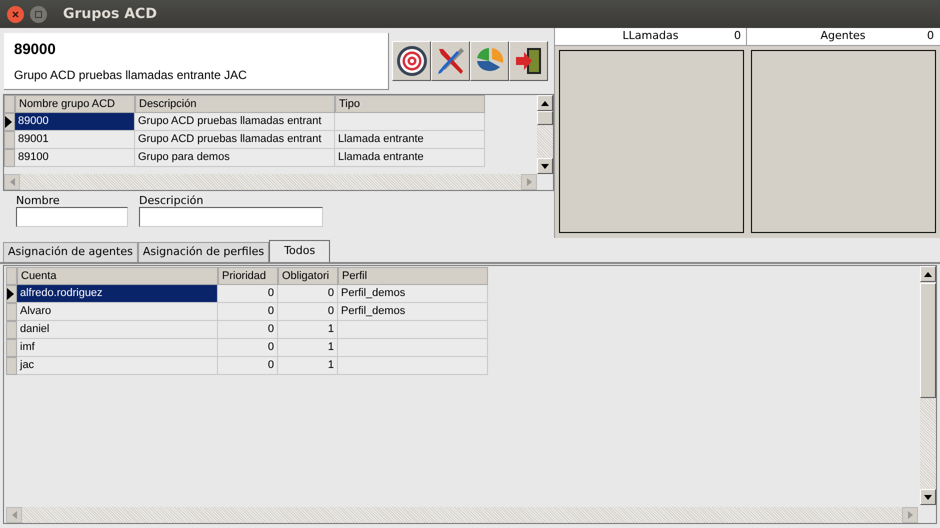  What do you see at coordinates (131, 75) in the screenshot?
I see `group-description: Grupo ACD pruebas llamadas entrante JAC` at bounding box center [131, 75].